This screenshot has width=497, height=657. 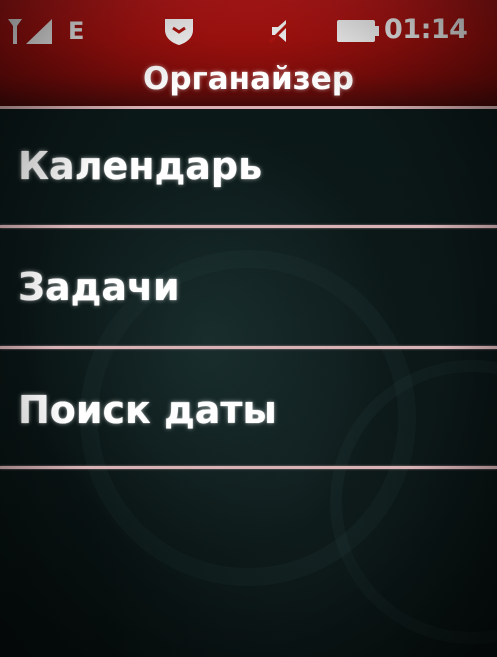 I want to click on speaker-icon, so click(x=281, y=31).